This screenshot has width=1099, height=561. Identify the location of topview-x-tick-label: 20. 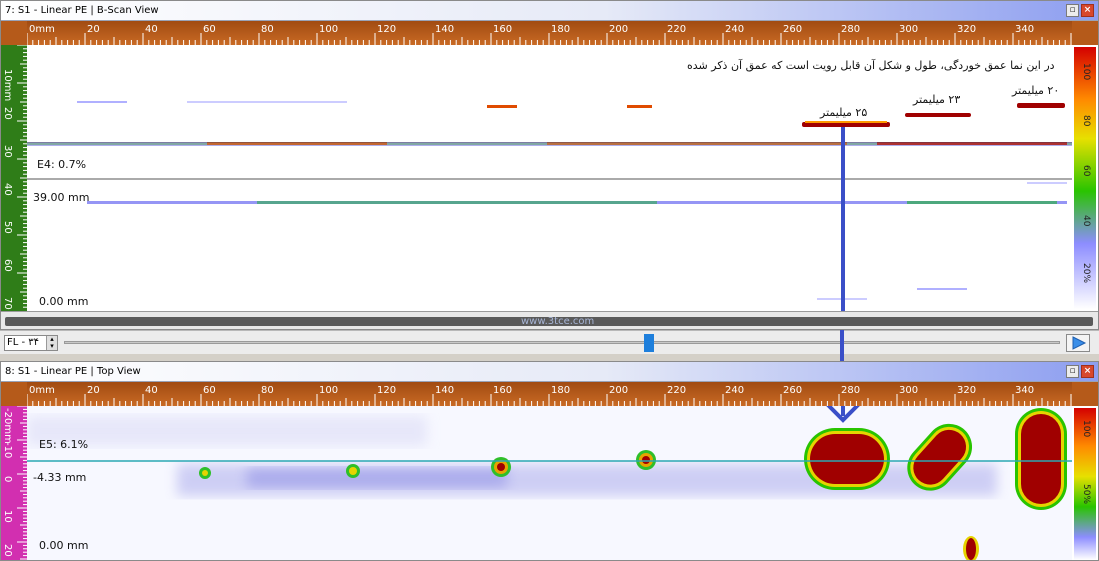
(93, 390).